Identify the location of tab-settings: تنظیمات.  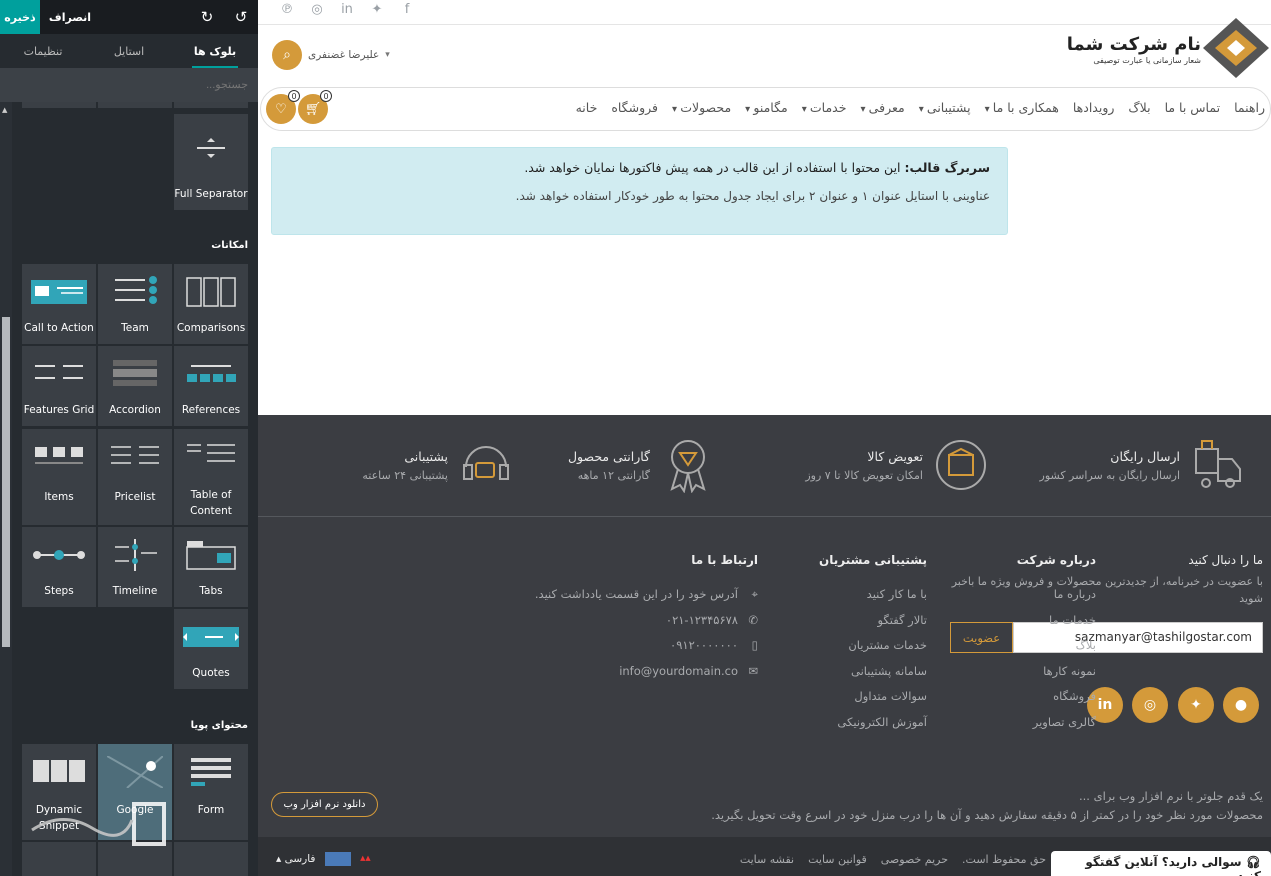
(43, 51).